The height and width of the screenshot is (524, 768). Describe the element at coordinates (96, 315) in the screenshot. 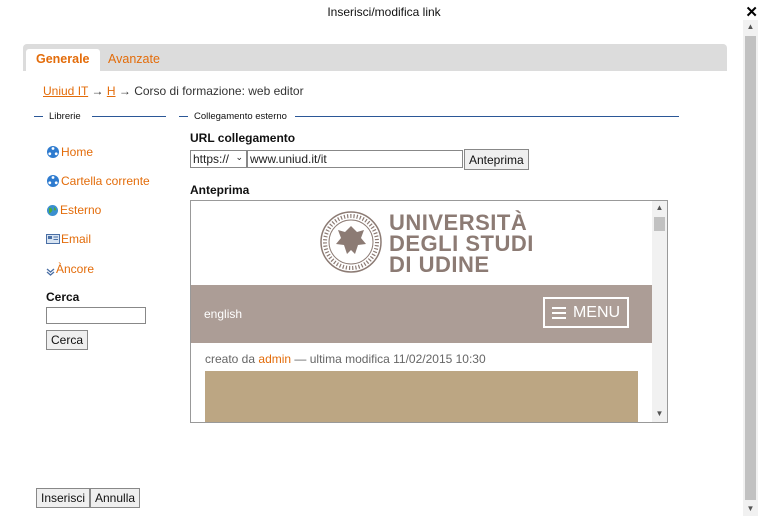

I see `search-input` at that location.